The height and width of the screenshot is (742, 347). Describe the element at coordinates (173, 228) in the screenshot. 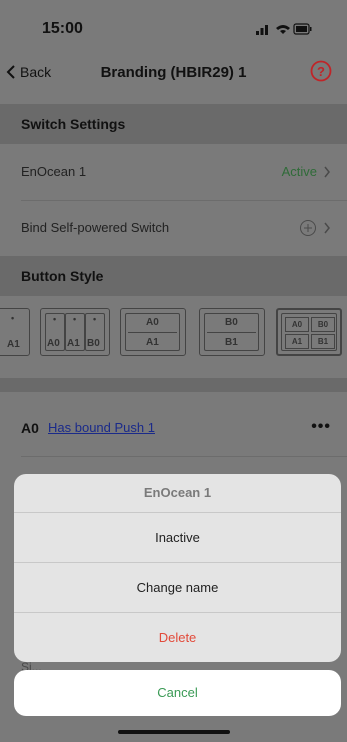

I see `bind-switch-row: Bind Self-powered Switch` at that location.